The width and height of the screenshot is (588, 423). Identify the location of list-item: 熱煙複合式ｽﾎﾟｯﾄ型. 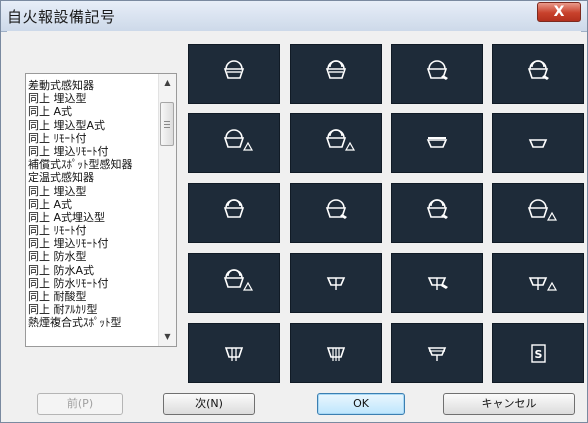
(92, 322).